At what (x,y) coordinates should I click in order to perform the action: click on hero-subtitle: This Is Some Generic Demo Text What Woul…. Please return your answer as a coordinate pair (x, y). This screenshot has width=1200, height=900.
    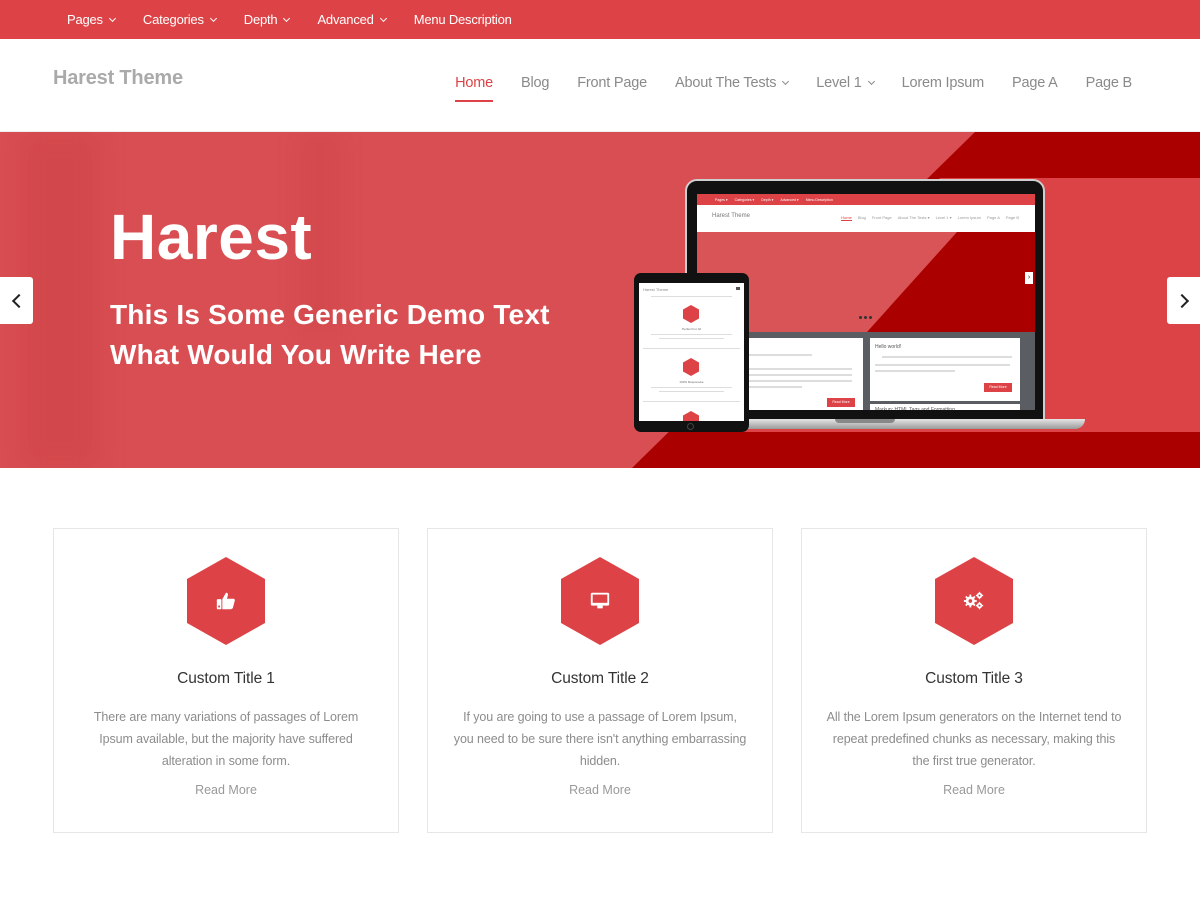
    Looking at the image, I should click on (330, 335).